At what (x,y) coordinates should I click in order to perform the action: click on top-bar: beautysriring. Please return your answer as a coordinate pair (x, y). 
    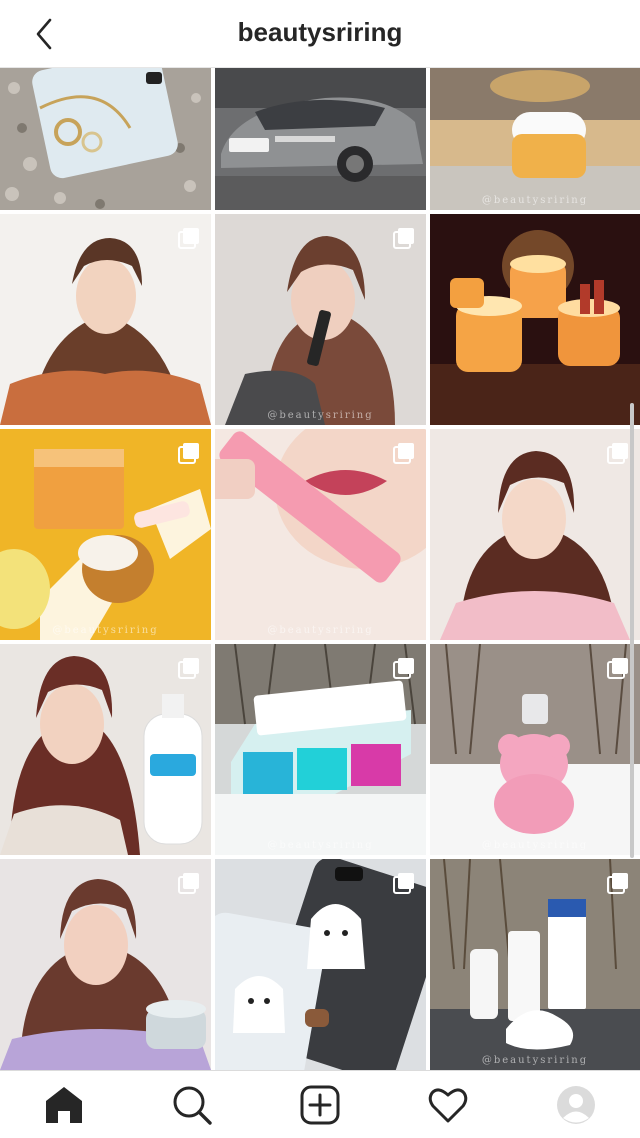
    Looking at the image, I should click on (320, 34).